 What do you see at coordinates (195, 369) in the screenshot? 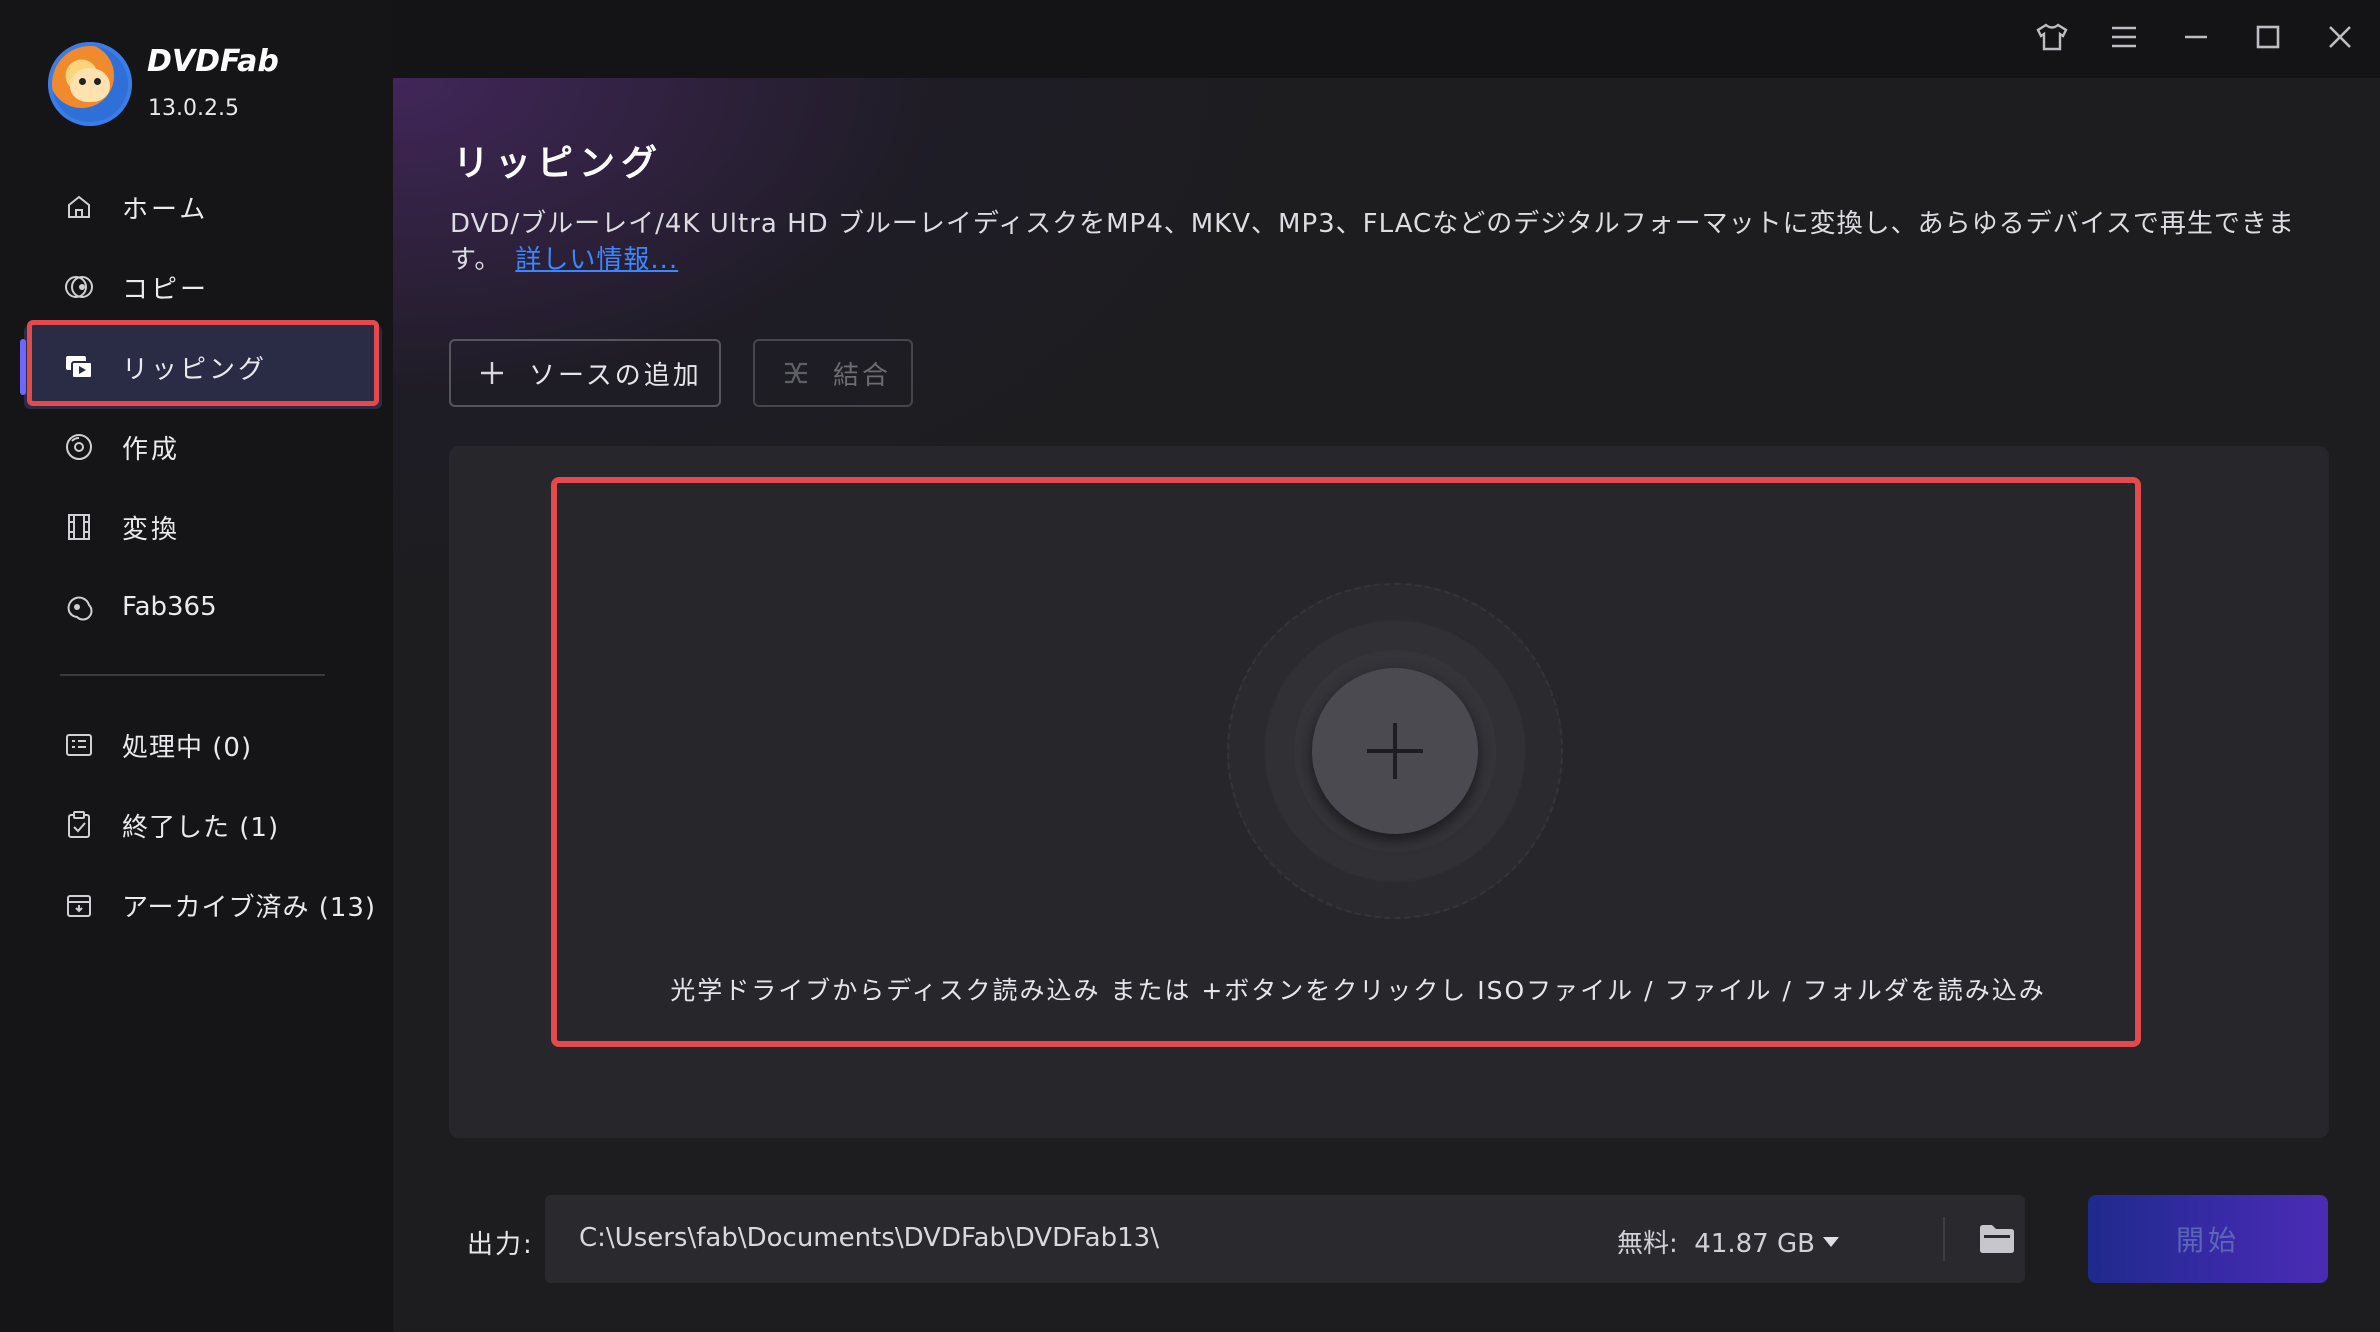
I see `sidebar-item-label: リッピング` at bounding box center [195, 369].